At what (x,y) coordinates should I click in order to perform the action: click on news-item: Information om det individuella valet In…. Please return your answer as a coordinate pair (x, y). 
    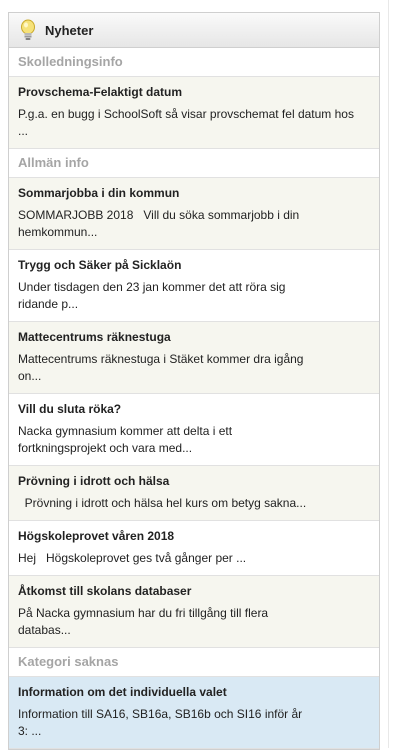
    Looking at the image, I should click on (194, 713).